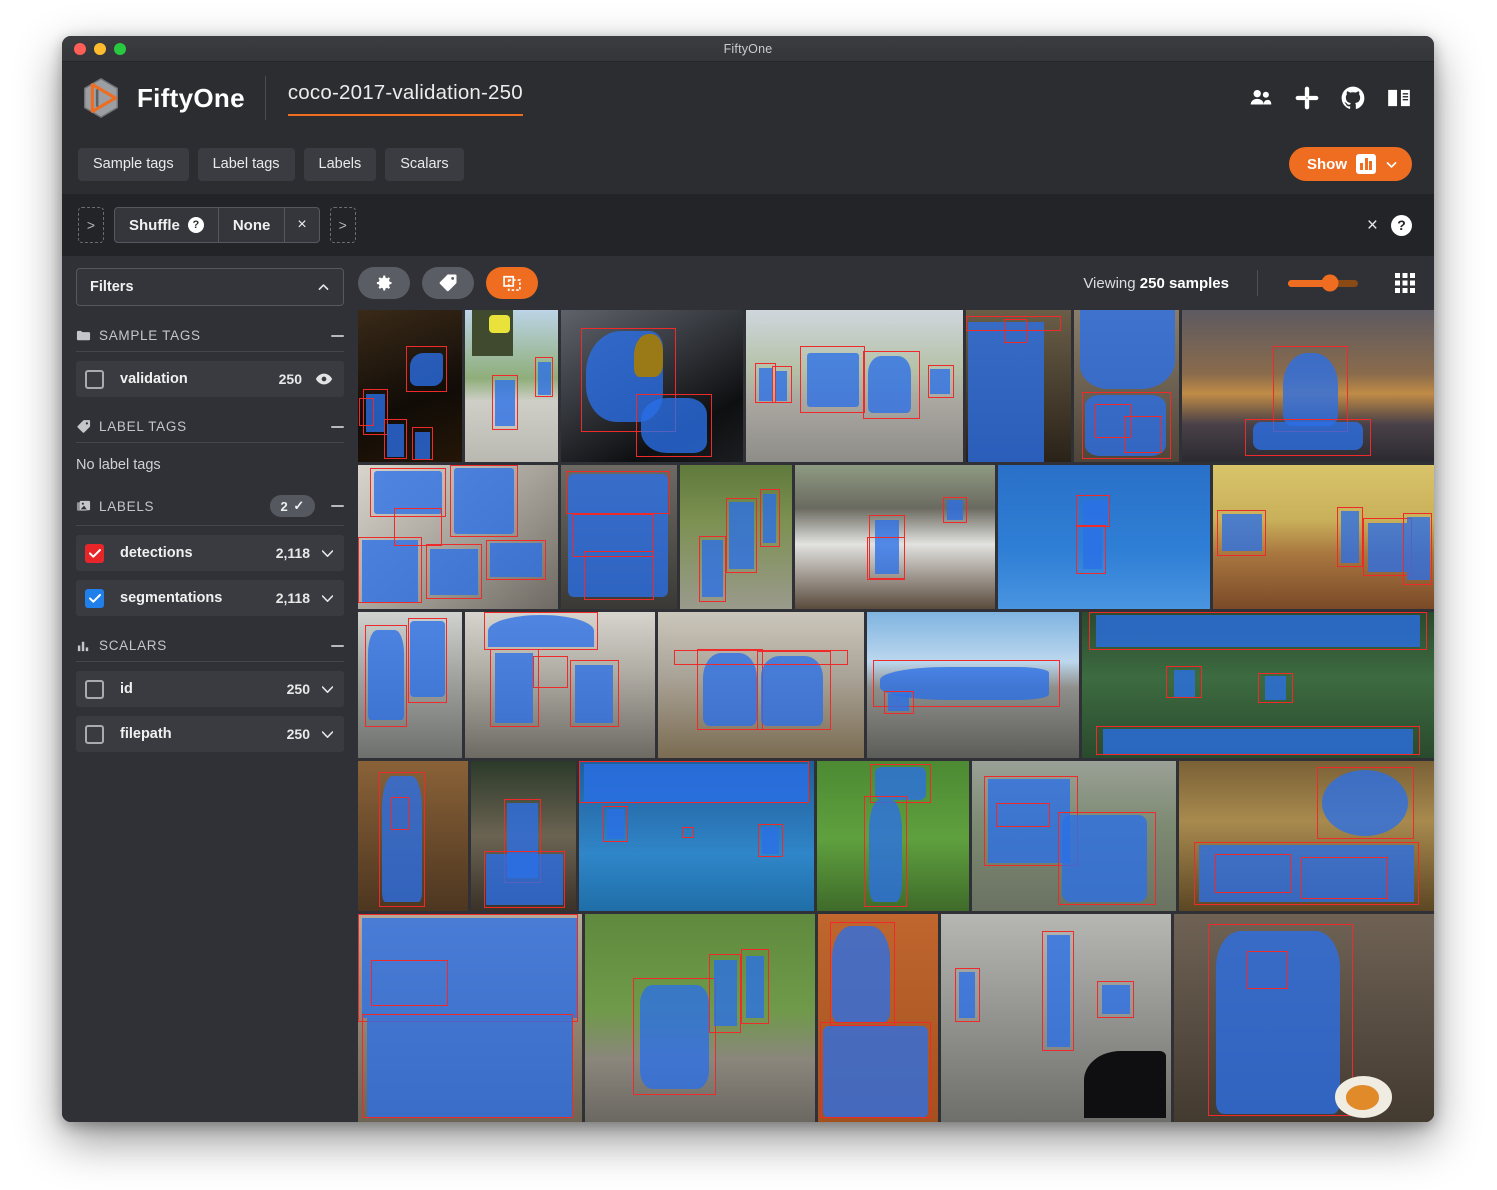  I want to click on show-button: Show, so click(1350, 164).